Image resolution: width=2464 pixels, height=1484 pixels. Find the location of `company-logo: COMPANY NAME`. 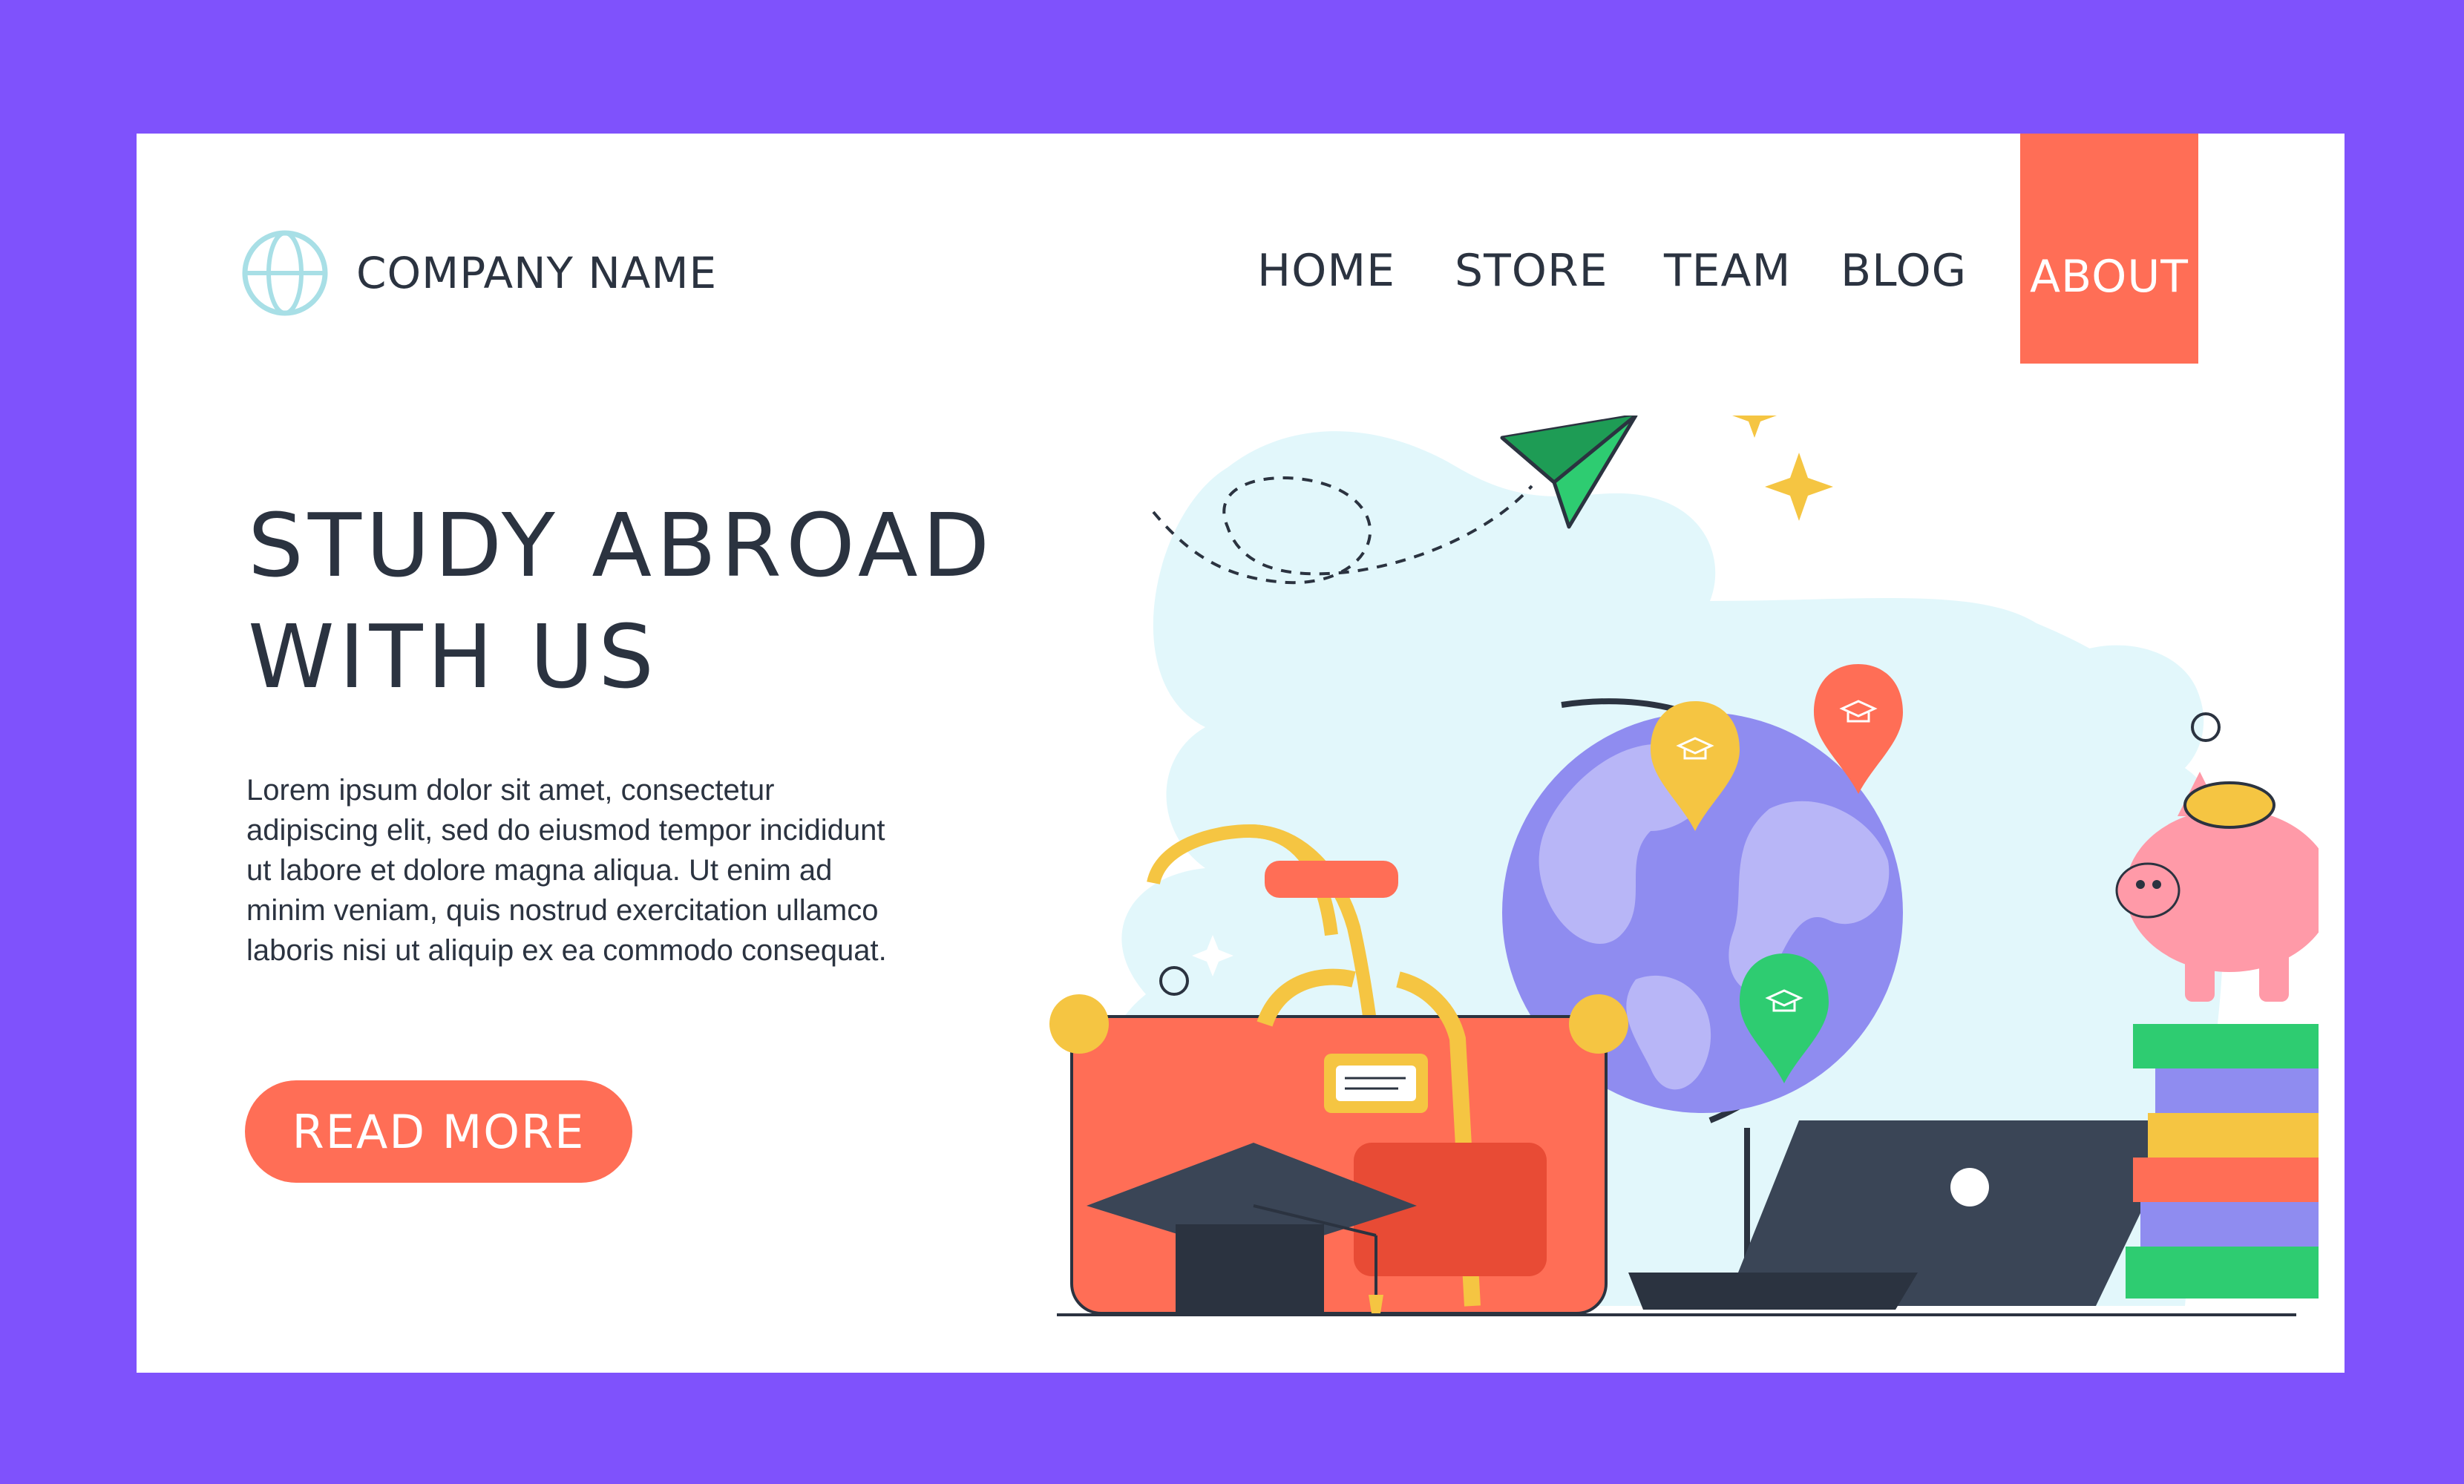

company-logo: COMPANY NAME is located at coordinates (479, 273).